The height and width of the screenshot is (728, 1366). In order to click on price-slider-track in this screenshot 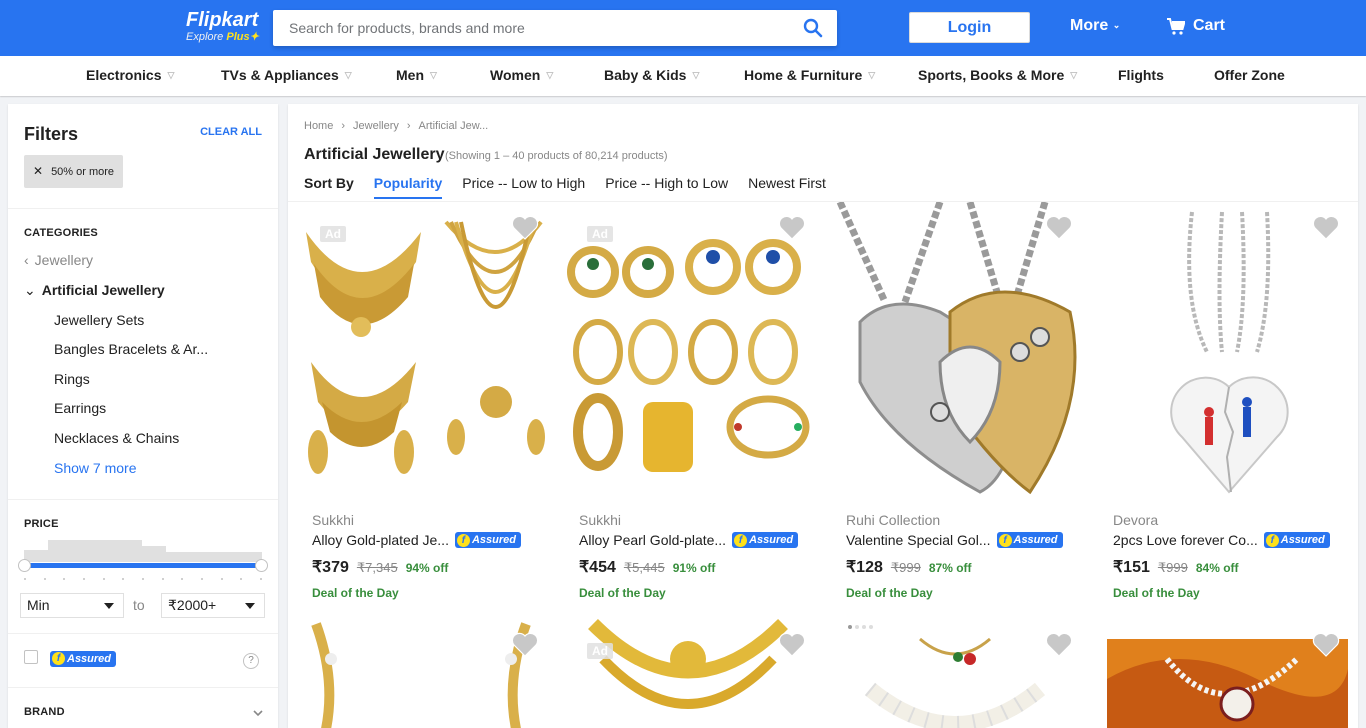, I will do `click(143, 565)`.